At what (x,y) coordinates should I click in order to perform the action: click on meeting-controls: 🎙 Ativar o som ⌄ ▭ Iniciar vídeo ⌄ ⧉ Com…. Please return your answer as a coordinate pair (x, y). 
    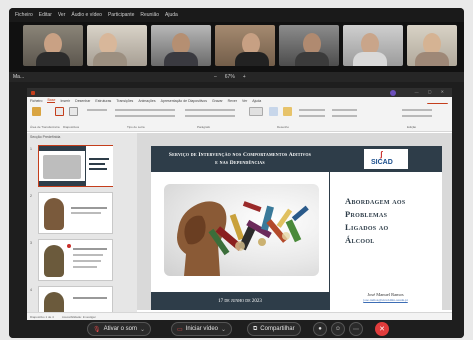
    Looking at the image, I should click on (236, 329).